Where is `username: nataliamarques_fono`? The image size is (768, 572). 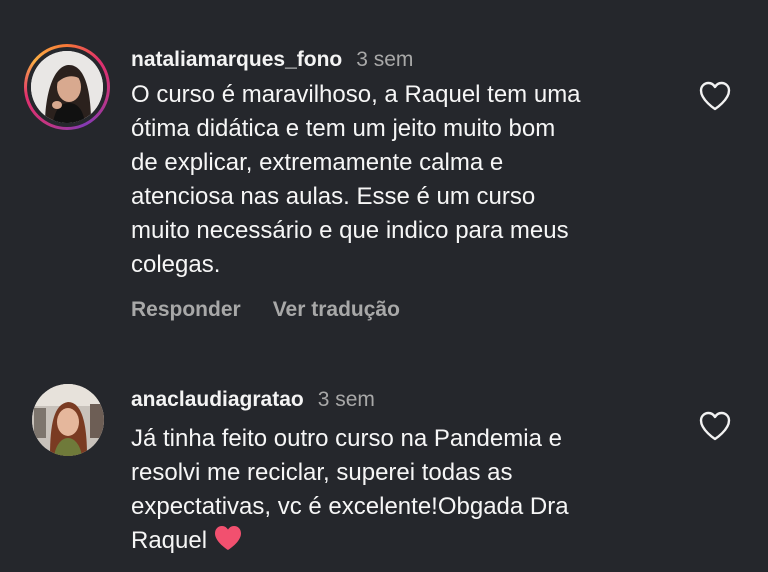 username: nataliamarques_fono is located at coordinates (236, 60).